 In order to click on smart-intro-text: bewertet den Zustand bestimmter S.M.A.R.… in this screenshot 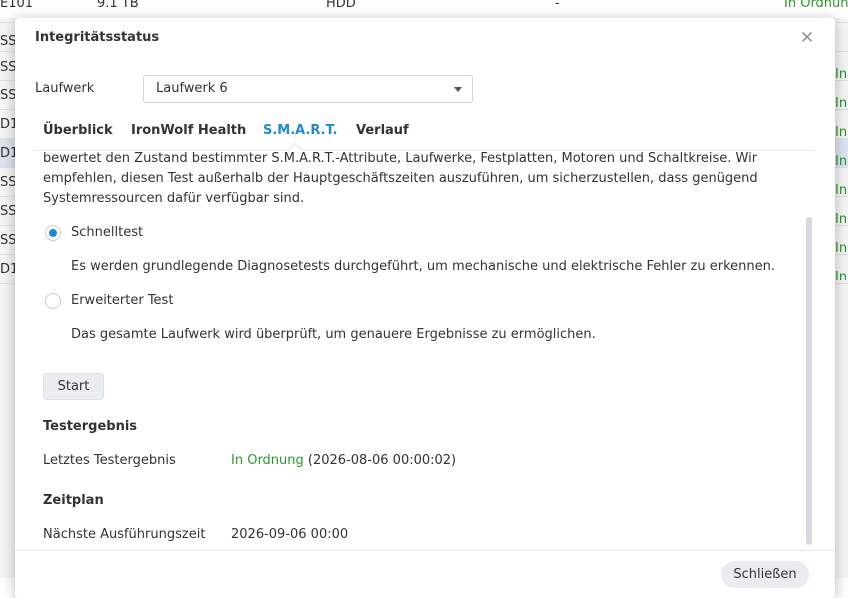, I will do `click(400, 178)`.